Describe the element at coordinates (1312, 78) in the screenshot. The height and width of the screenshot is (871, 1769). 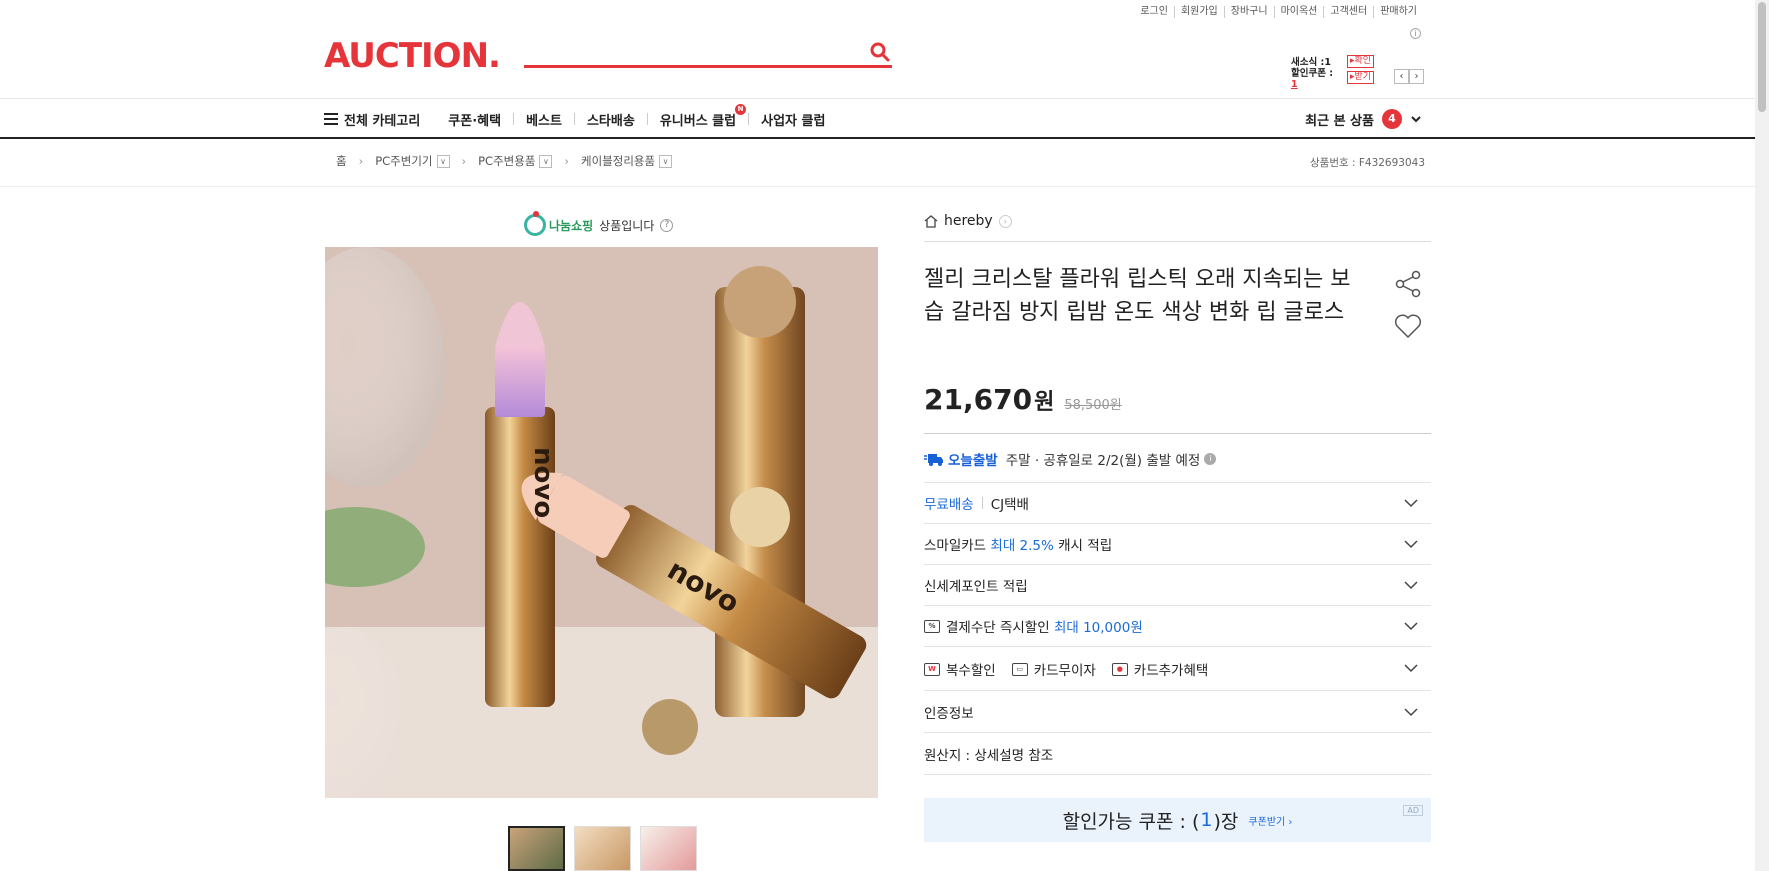
I see `coupon-label: 할인쿠폰 : 1` at that location.